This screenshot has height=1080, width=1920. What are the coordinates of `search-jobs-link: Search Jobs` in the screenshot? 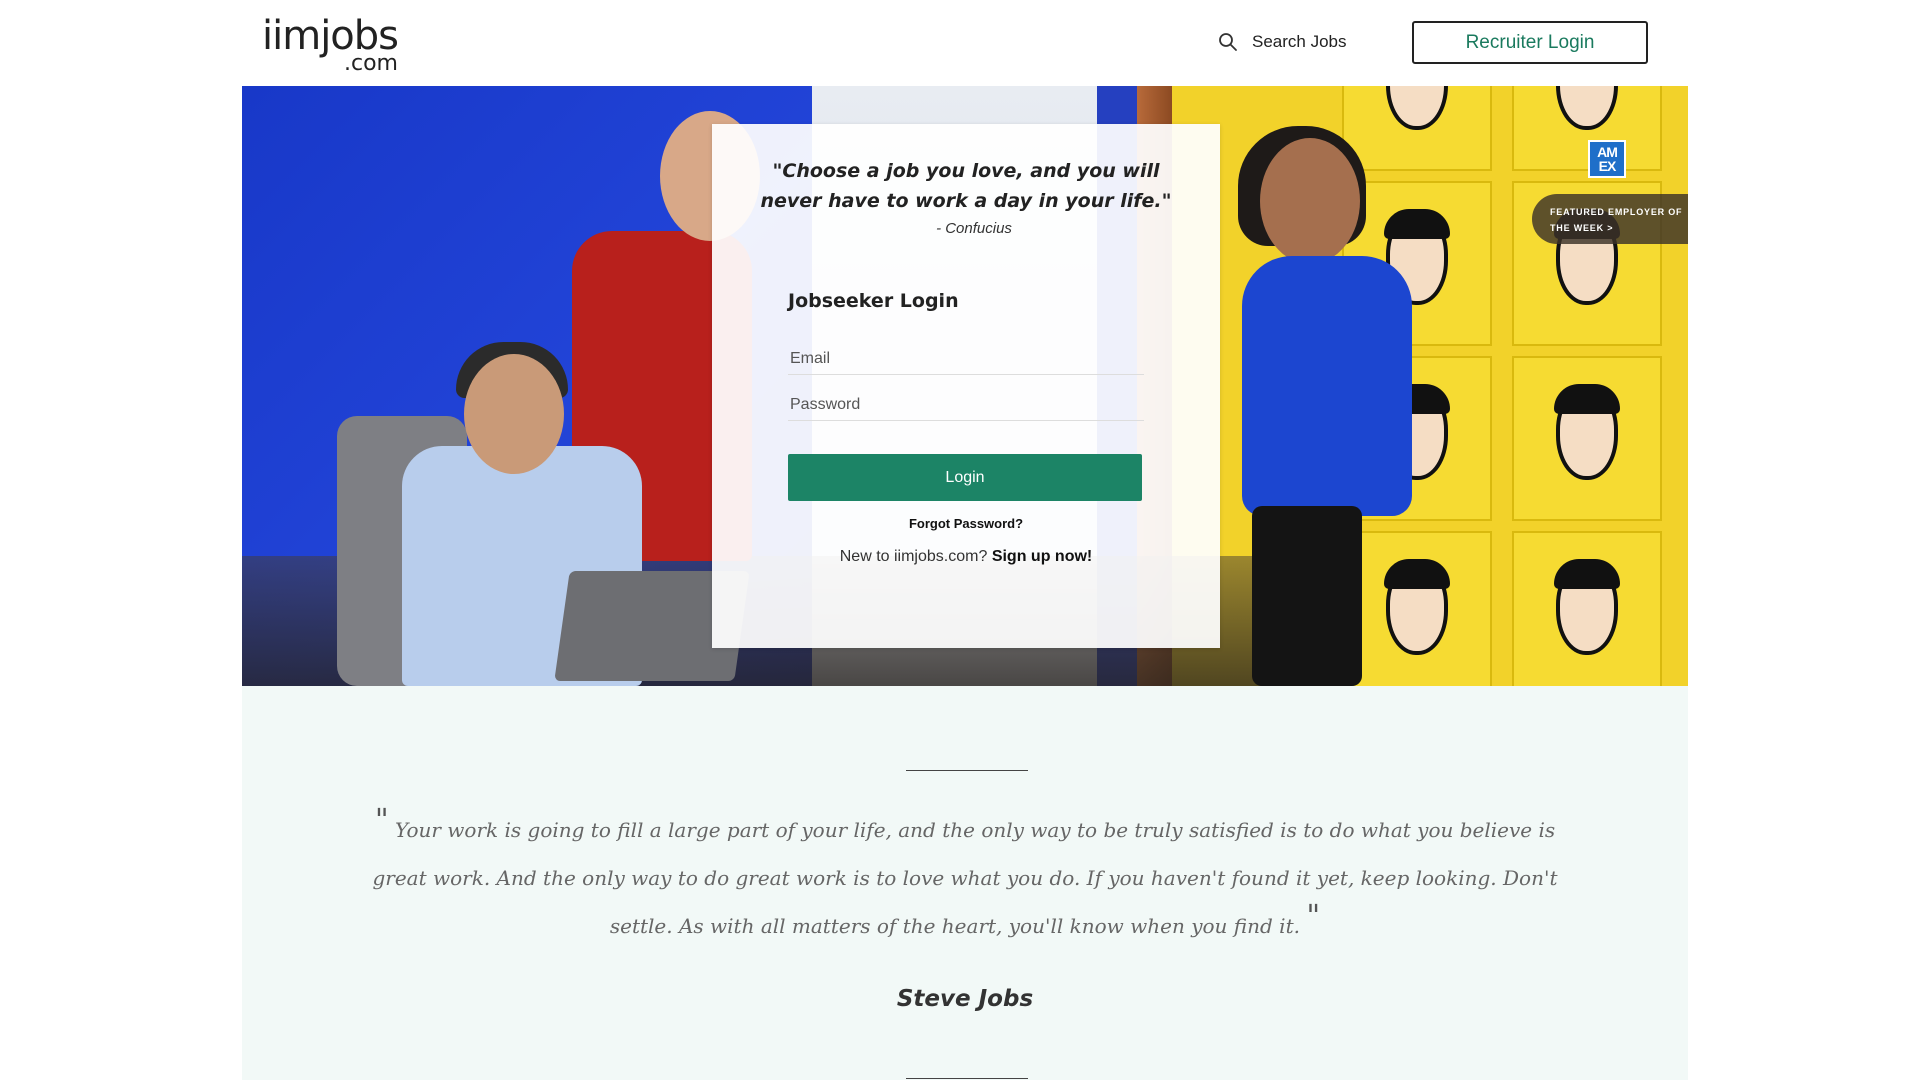 It's located at (1282, 42).